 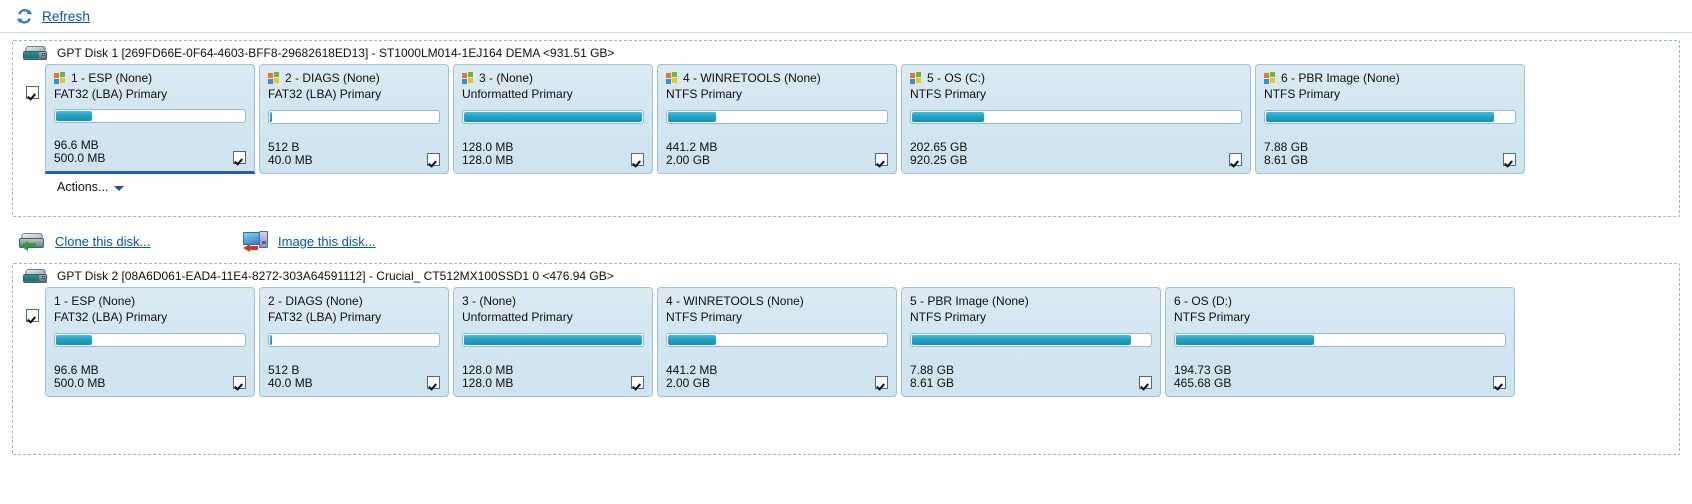 I want to click on partition-sizes: 128.0 MB 128.0 MB, so click(x=488, y=376).